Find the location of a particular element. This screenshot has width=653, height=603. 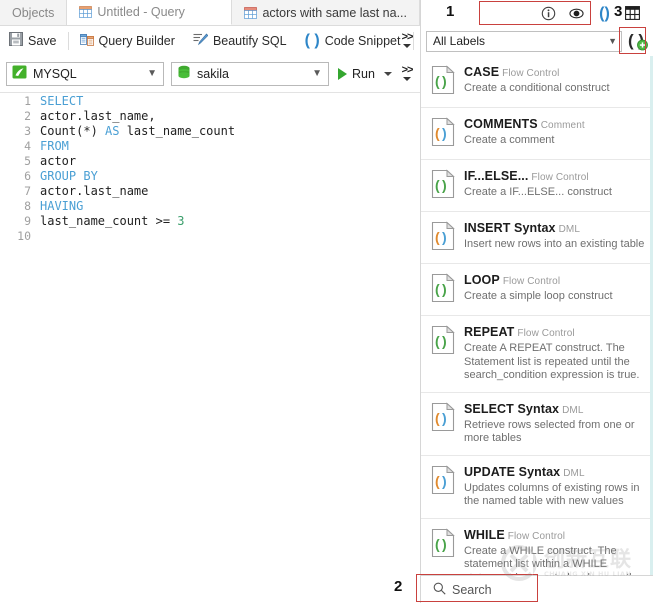

editor-line: 10 is located at coordinates (210, 235).